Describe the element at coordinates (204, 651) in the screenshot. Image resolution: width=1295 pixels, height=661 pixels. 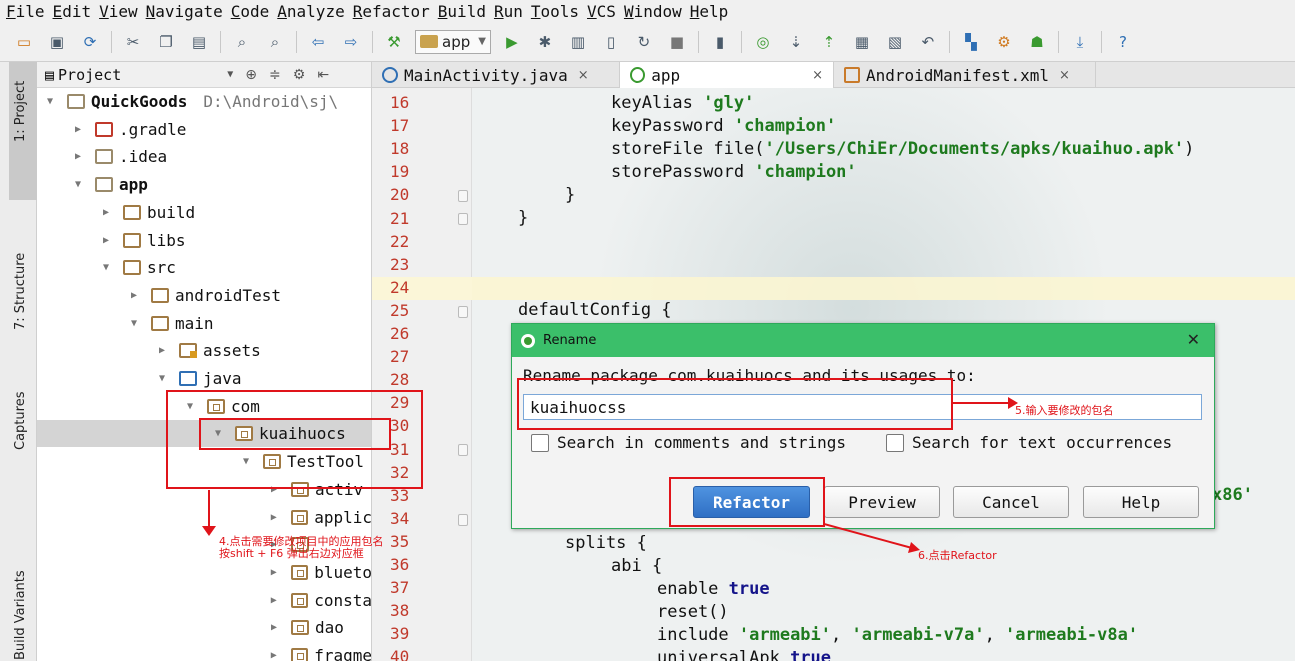
I see `tree-item: ▶ fragme` at that location.